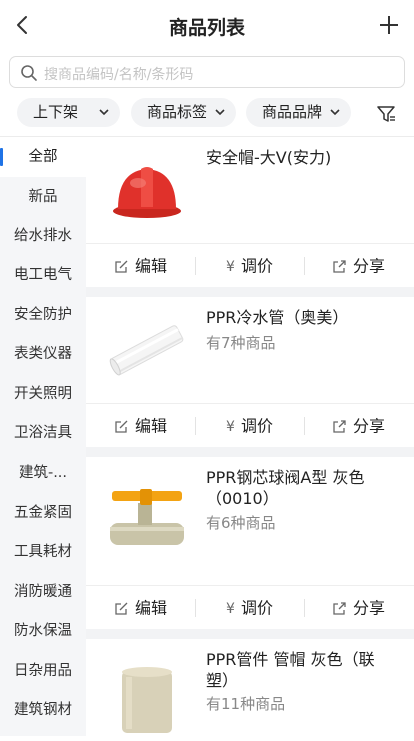  I want to click on add-icon, so click(389, 25).